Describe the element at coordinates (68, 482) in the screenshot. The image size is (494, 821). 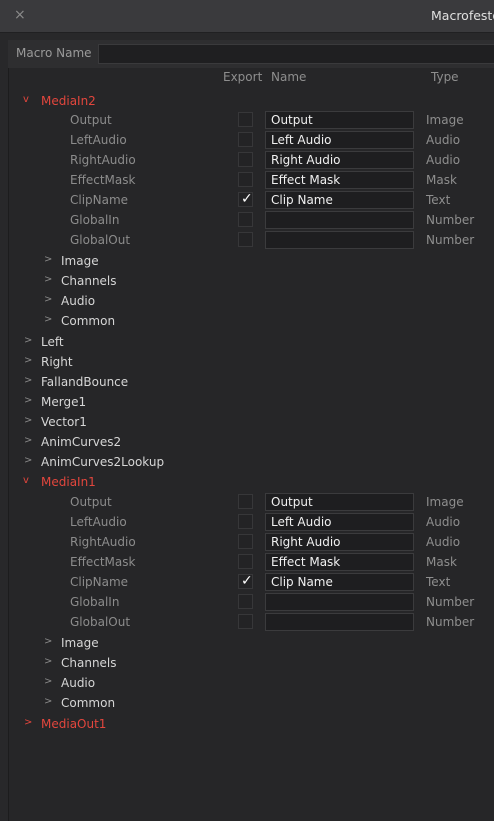
I see `node-label: MediaIn1` at that location.